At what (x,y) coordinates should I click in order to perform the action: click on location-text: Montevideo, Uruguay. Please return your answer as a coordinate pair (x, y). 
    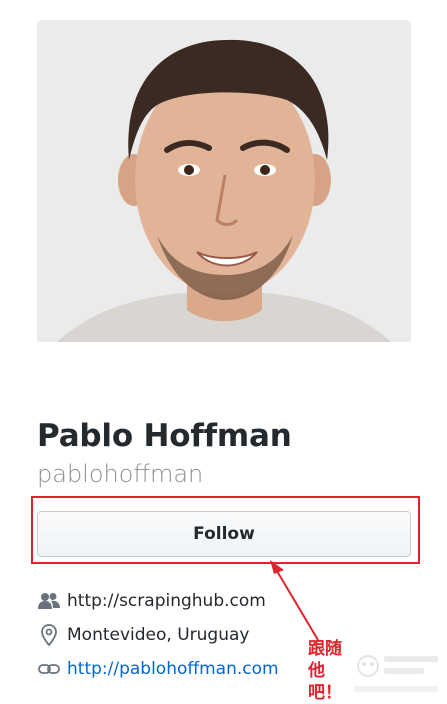
    Looking at the image, I should click on (158, 635).